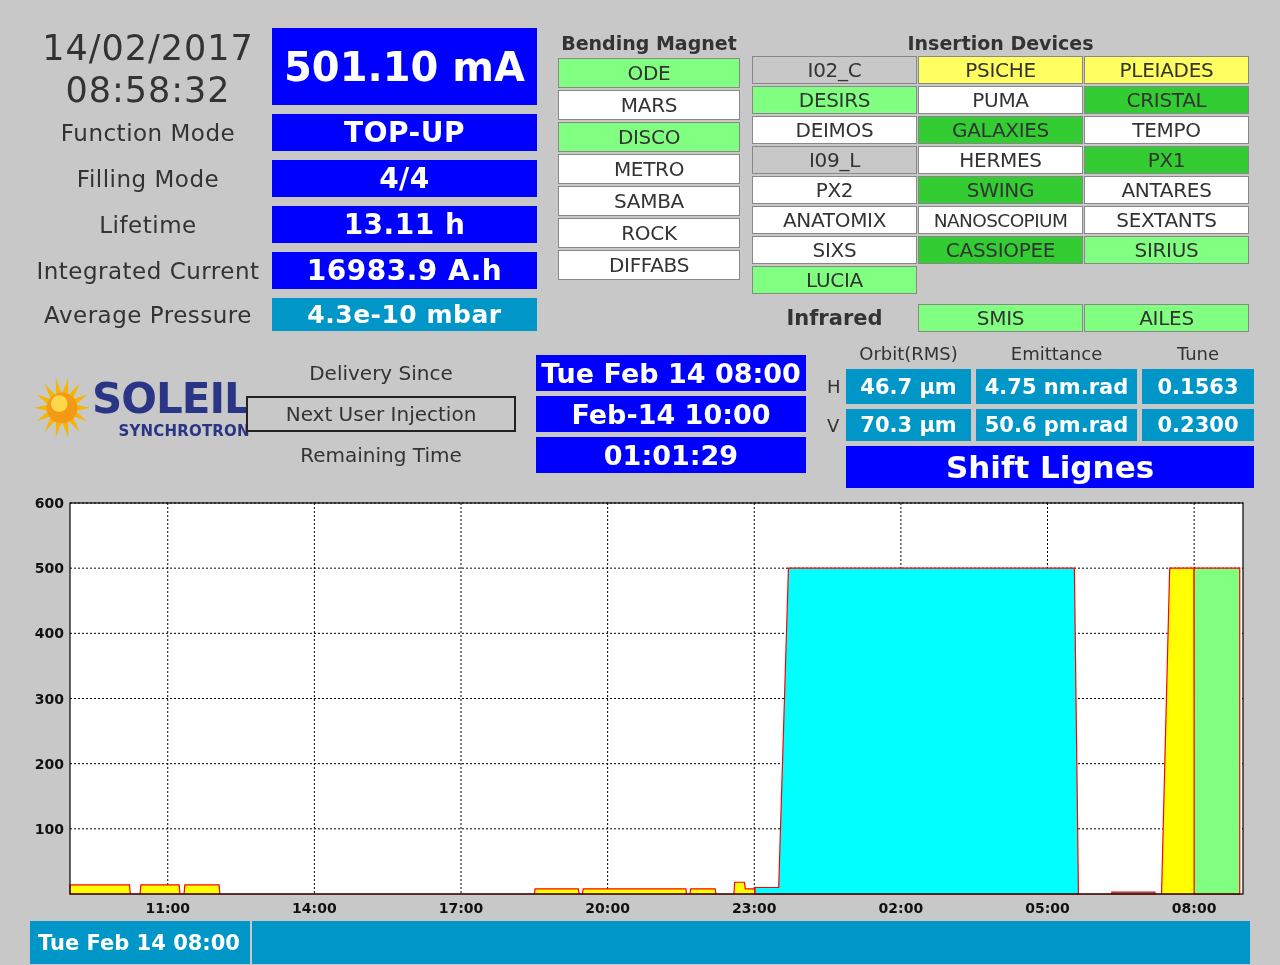 Image resolution: width=1280 pixels, height=965 pixels. I want to click on parameter-label: Average Pressure, so click(148, 315).